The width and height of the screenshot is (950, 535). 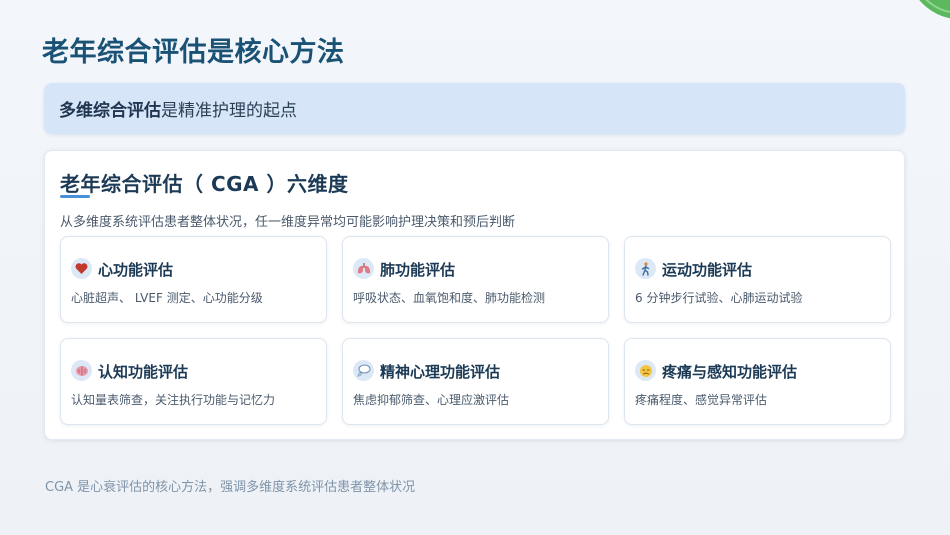 What do you see at coordinates (475, 279) in the screenshot?
I see `dimension-card-pulmonary: 肺功能评估 呼吸状态、血氧饱和度、肺功能检测` at bounding box center [475, 279].